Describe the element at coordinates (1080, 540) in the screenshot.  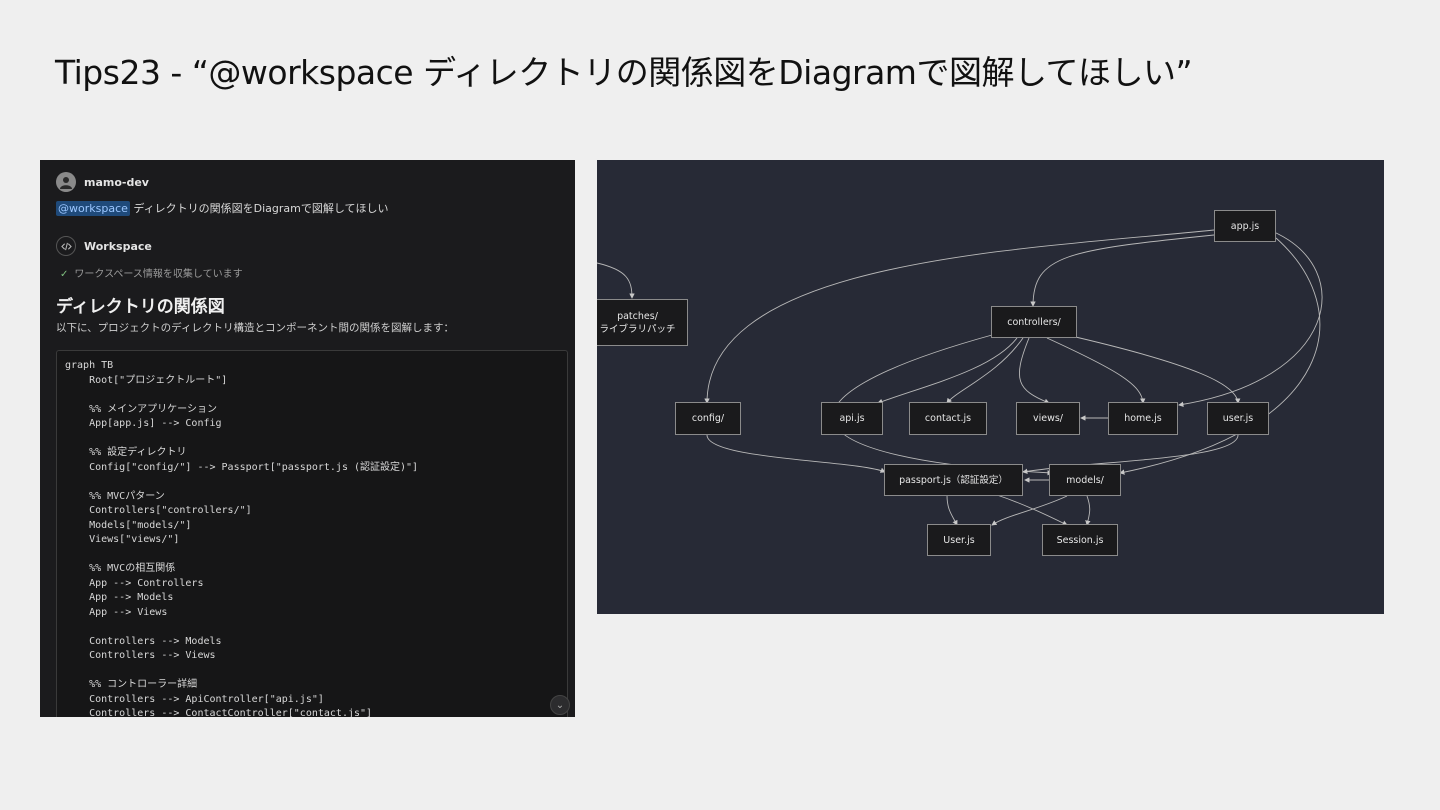
I see `node-session-js: Session.js` at that location.